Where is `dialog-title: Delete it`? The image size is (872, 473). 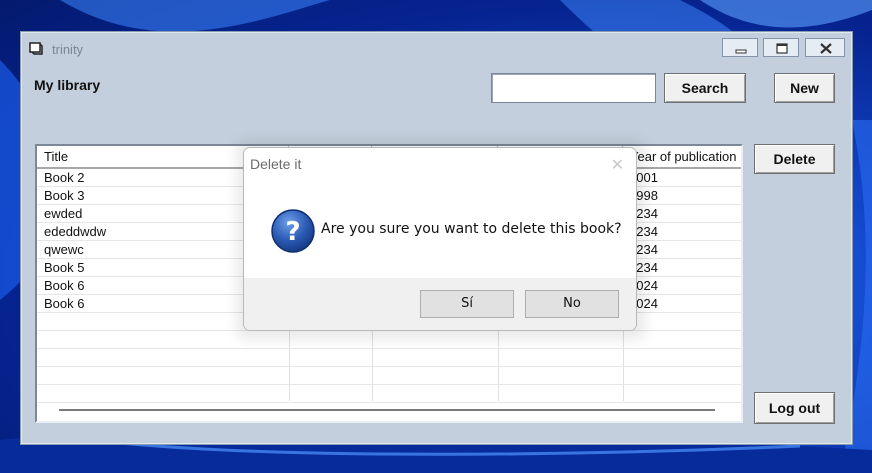
dialog-title: Delete it is located at coordinates (276, 164).